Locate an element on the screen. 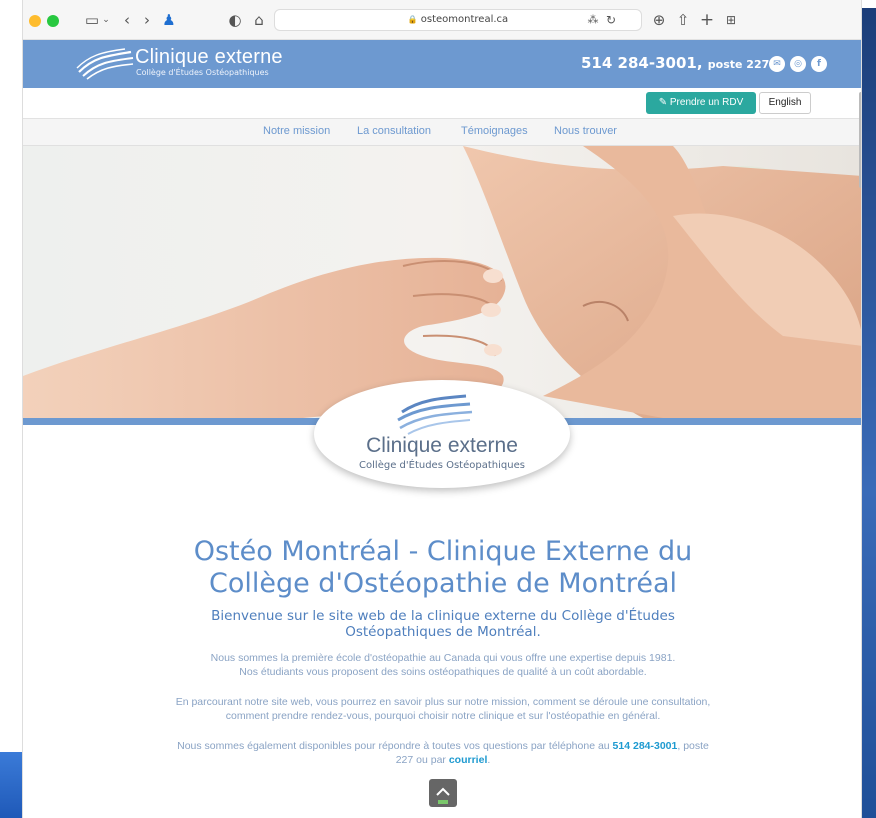 The height and width of the screenshot is (818, 876). nav-item-consultation: La consultation is located at coordinates (394, 131).